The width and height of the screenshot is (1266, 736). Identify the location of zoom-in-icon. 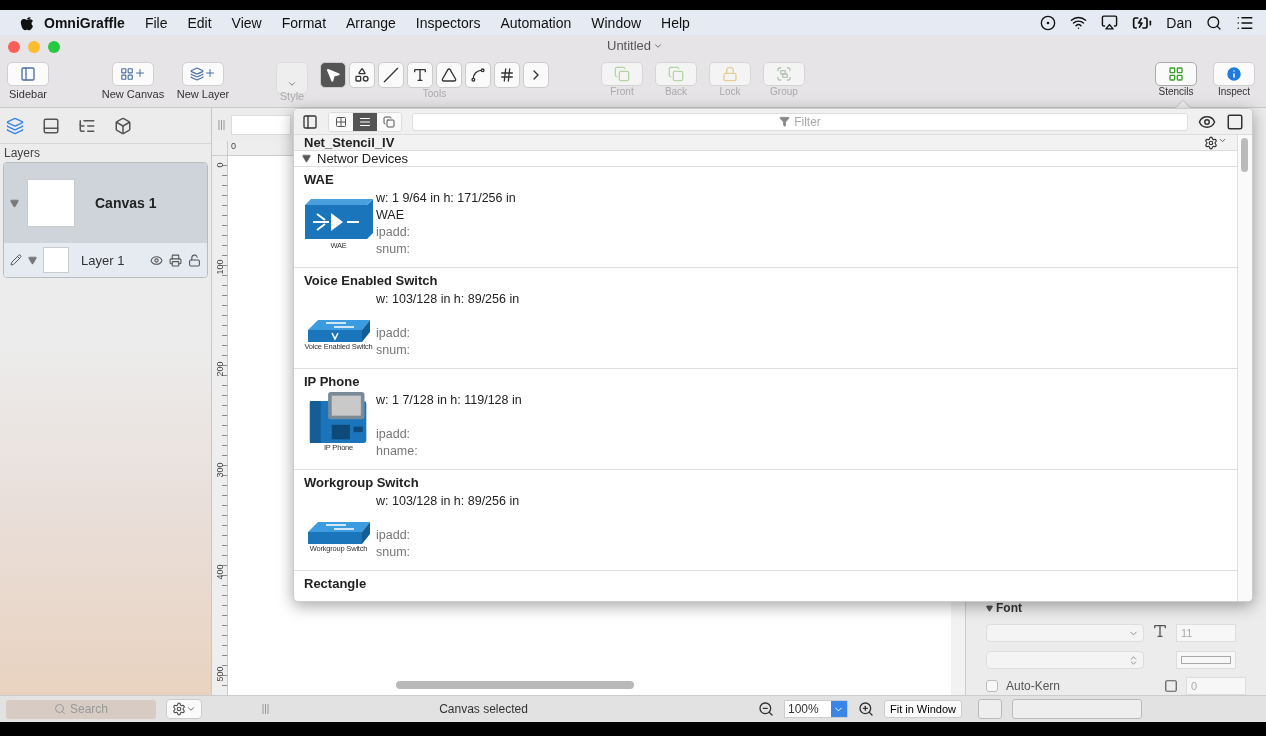
(865, 709).